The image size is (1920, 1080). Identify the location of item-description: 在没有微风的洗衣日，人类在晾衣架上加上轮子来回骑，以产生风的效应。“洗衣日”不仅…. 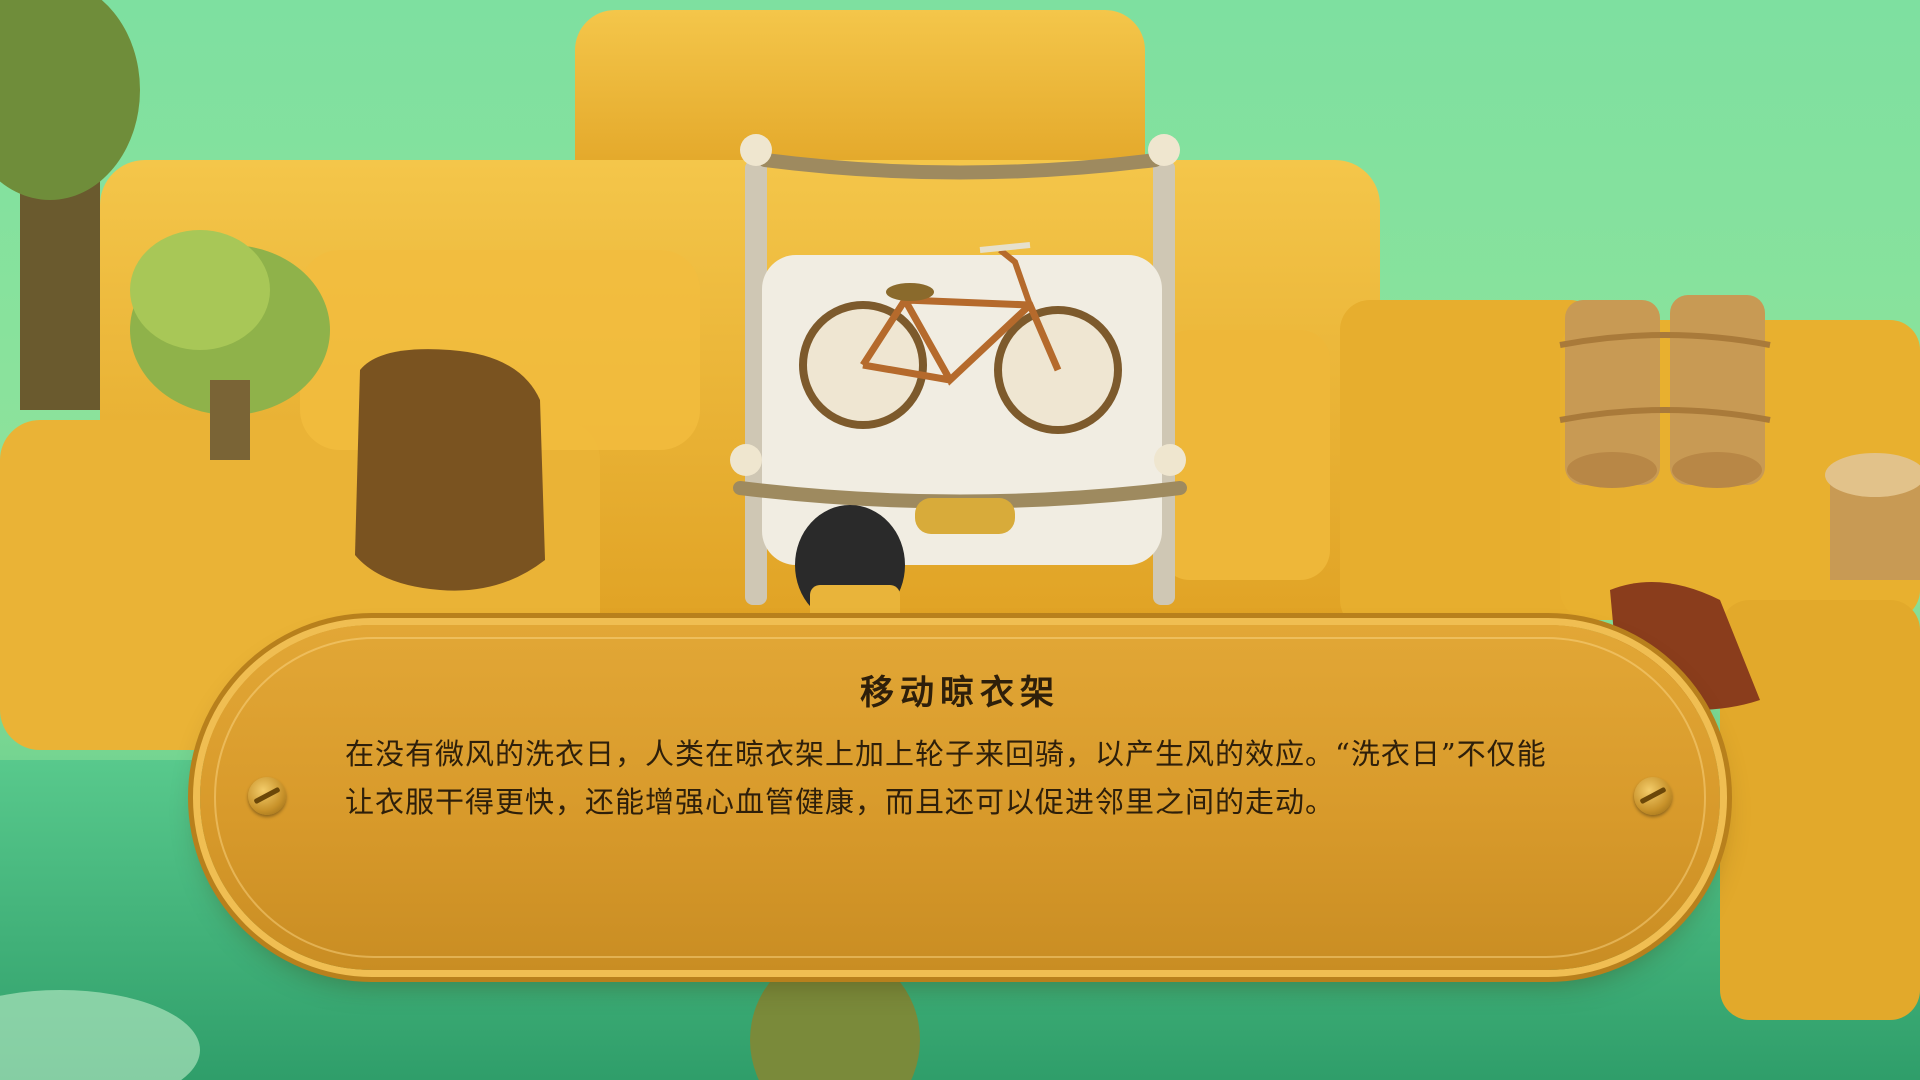
(946, 778).